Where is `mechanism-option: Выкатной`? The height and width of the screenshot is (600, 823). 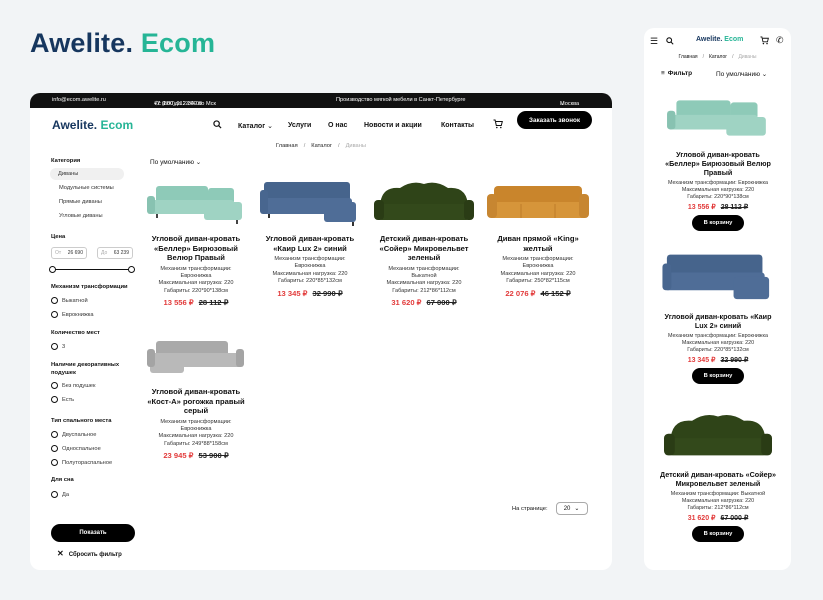
mechanism-option: Выкатной is located at coordinates (69, 300).